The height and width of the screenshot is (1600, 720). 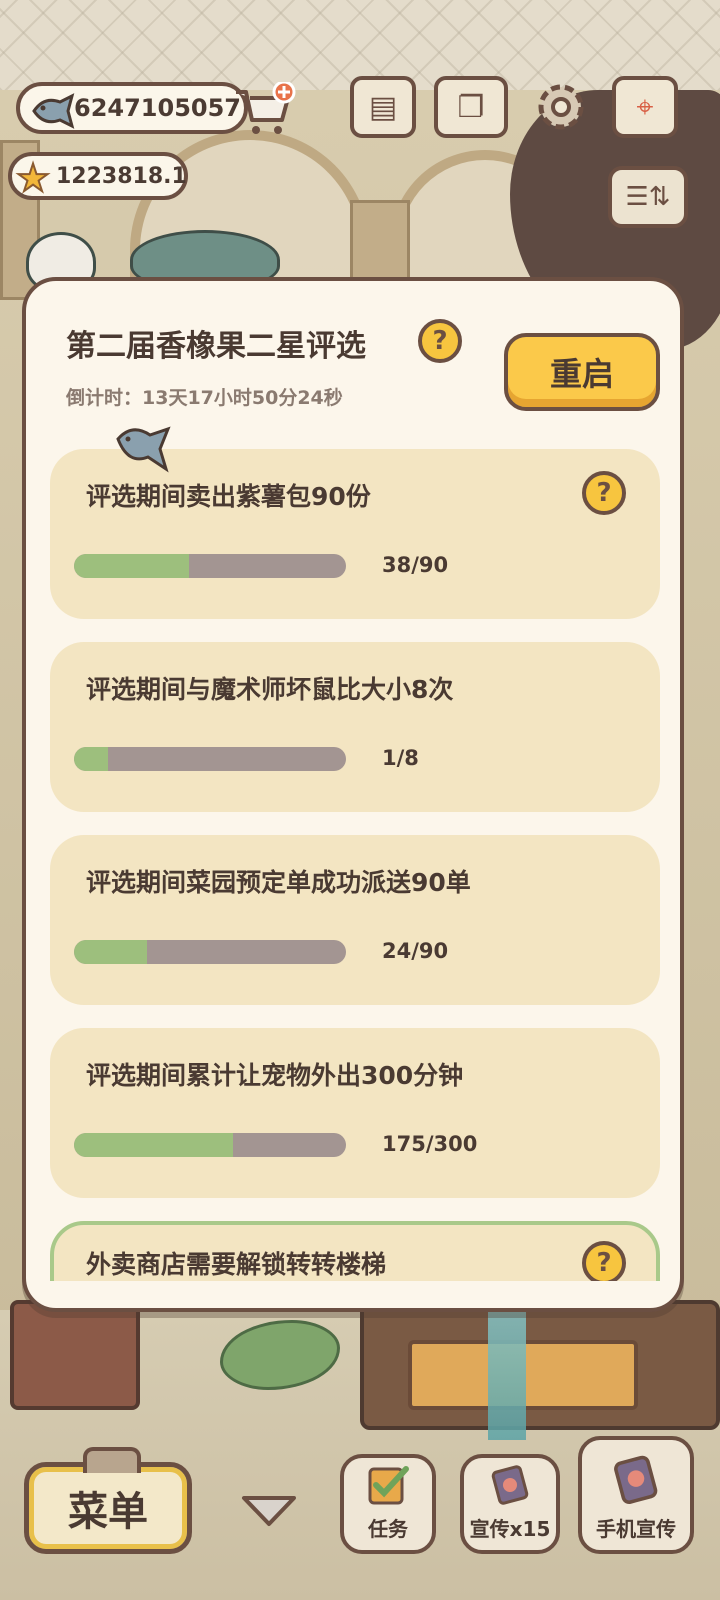 I want to click on phone-promote-label: 手机宣传, so click(x=636, y=1529).